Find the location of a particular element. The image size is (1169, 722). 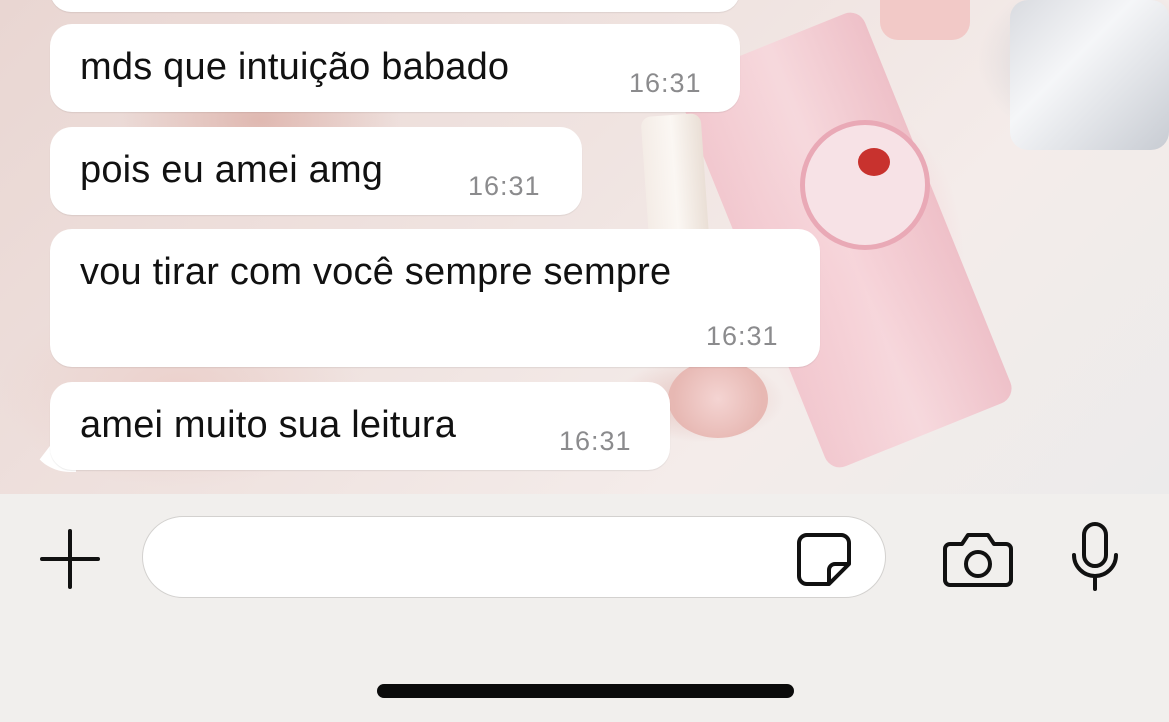

message-bubble: vou tirar com você sempre sempre 16:31 is located at coordinates (435, 298).